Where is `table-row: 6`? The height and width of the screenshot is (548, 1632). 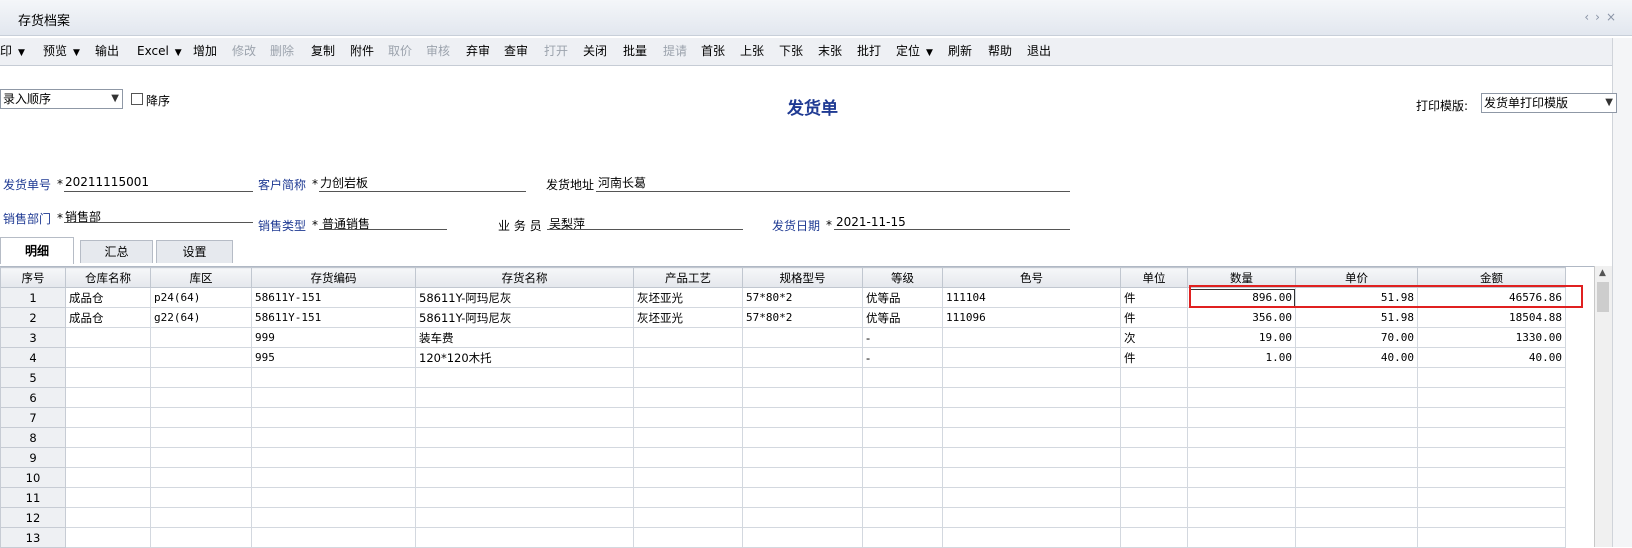 table-row: 6 is located at coordinates (783, 397).